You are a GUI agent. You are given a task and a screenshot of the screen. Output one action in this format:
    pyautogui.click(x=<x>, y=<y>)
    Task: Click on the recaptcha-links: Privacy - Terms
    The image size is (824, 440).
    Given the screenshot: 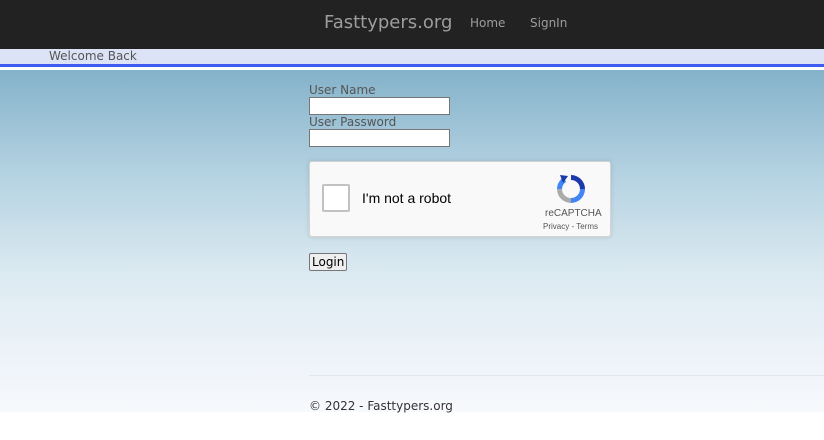 What is the action you would take?
    pyautogui.click(x=570, y=226)
    